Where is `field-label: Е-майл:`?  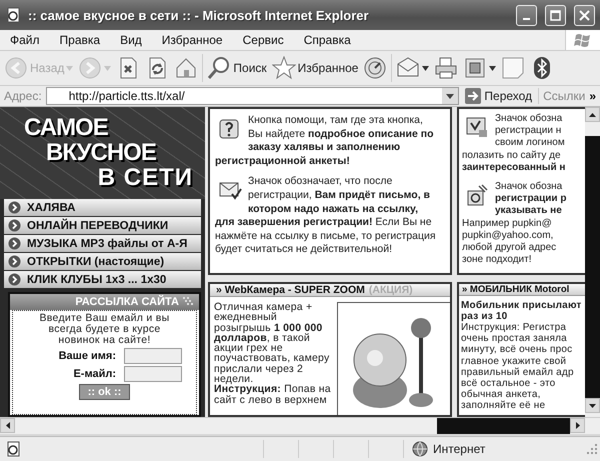 field-label: Е-майл: is located at coordinates (94, 374).